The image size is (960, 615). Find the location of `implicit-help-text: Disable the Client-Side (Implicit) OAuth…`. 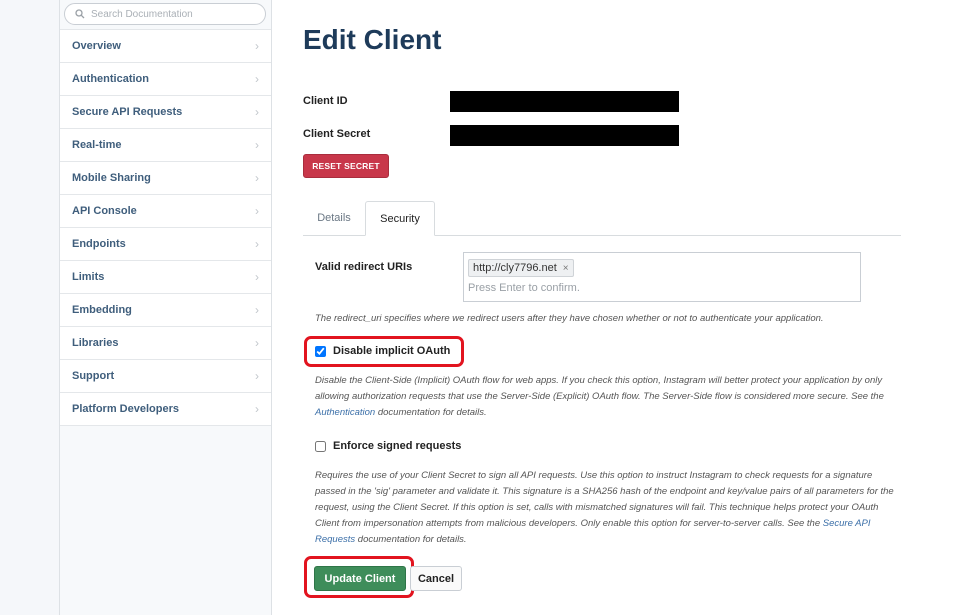

implicit-help-text: Disable the Client-Side (Implicit) OAuth… is located at coordinates (599, 388).